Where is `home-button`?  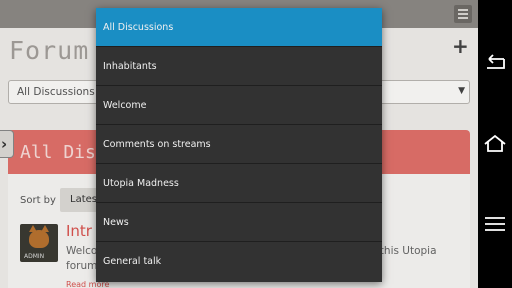 home-button is located at coordinates (495, 144).